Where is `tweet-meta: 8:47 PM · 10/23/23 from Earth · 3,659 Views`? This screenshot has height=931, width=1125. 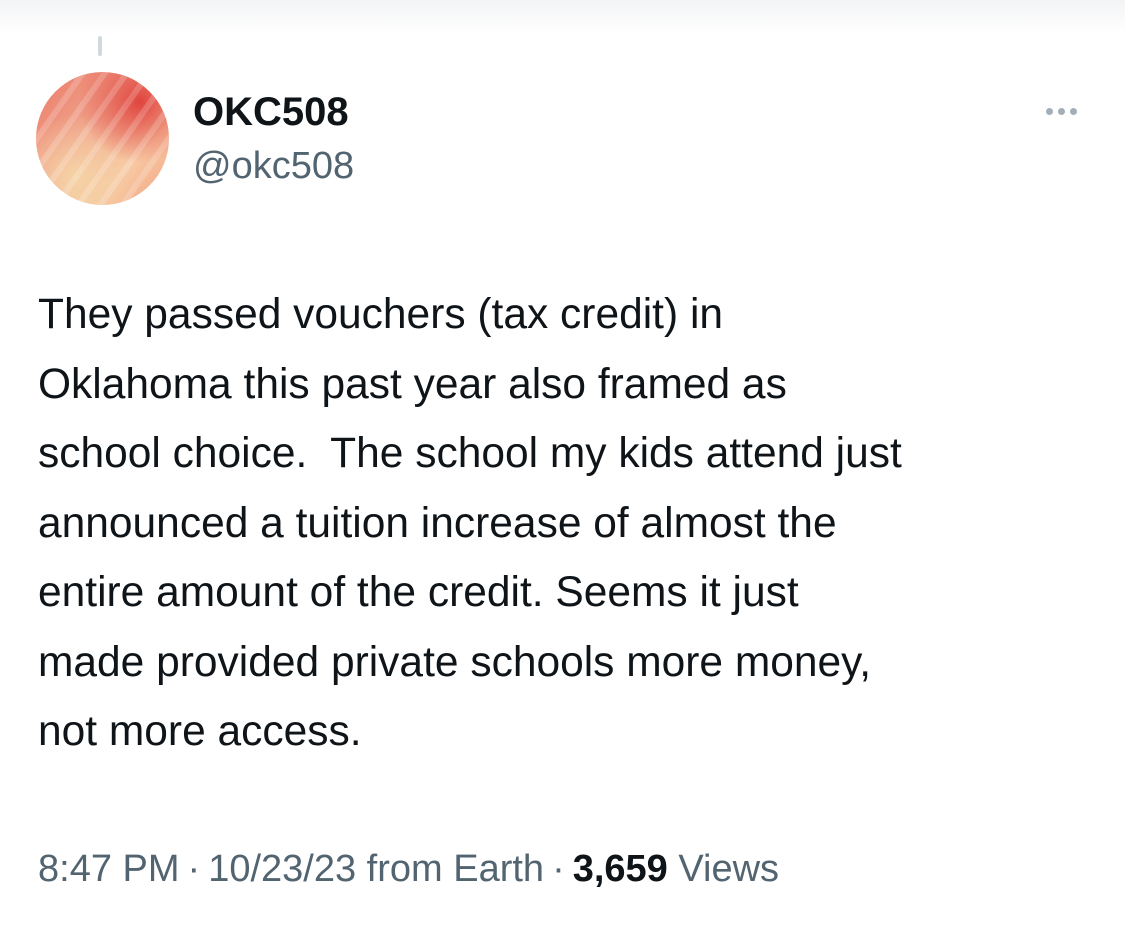
tweet-meta: 8:47 PM · 10/23/23 from Earth · 3,659 Views is located at coordinates (408, 869).